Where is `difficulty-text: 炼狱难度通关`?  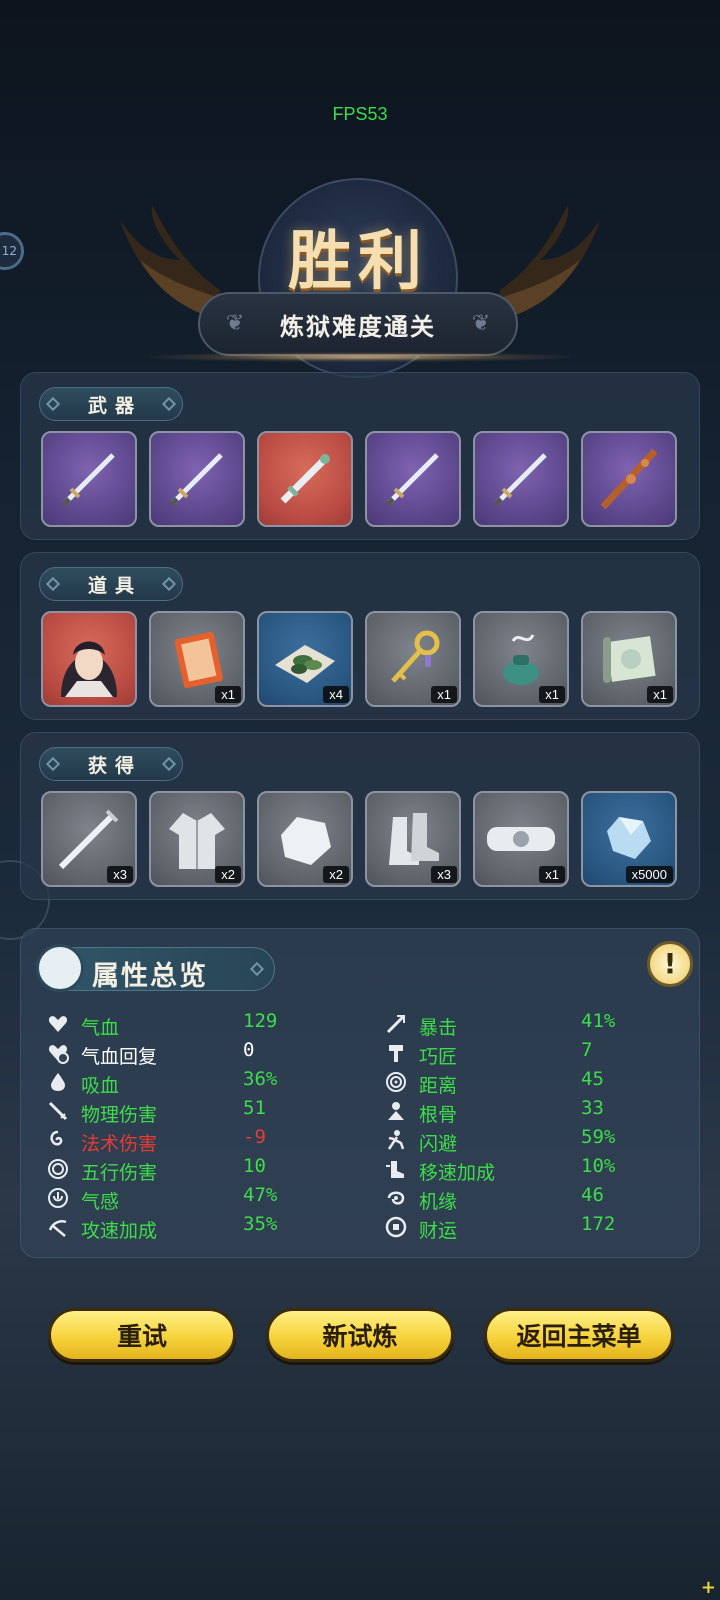 difficulty-text: 炼狱难度通关 is located at coordinates (358, 326).